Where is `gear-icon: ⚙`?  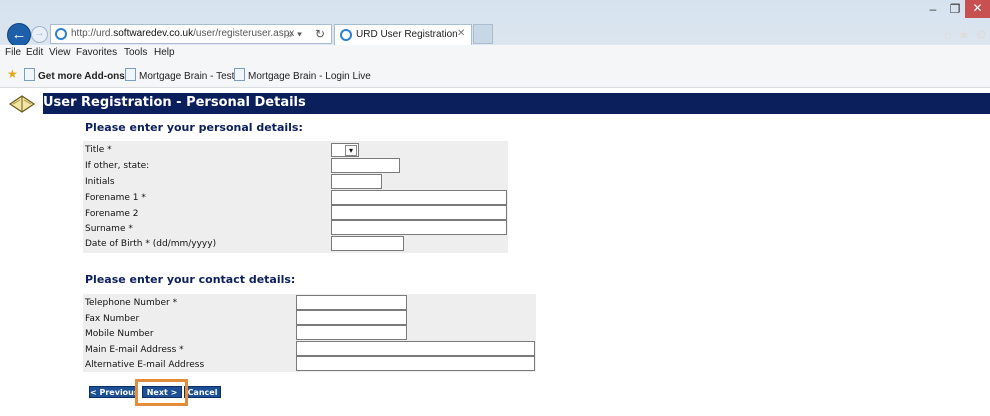 gear-icon: ⚙ is located at coordinates (982, 34).